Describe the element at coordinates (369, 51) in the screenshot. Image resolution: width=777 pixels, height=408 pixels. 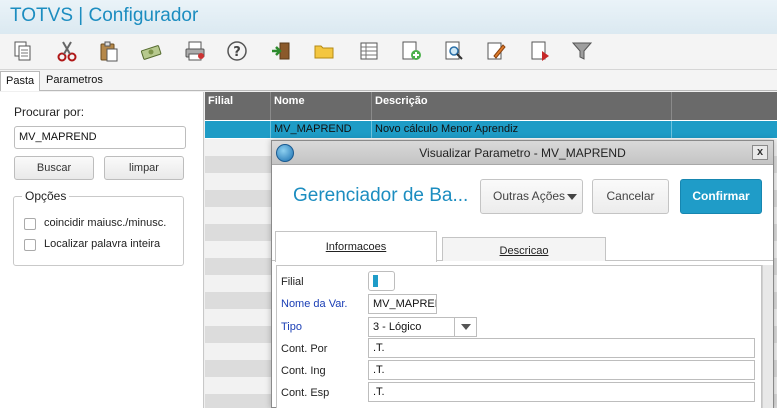
I see `grid-icon` at that location.